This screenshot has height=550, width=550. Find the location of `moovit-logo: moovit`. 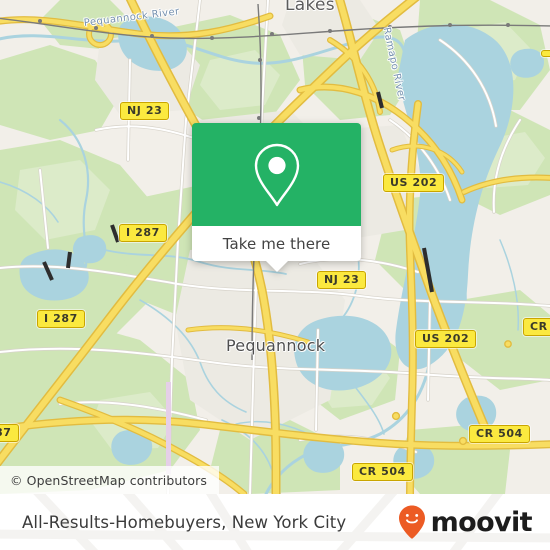

moovit-logo: moovit is located at coordinates (465, 522).